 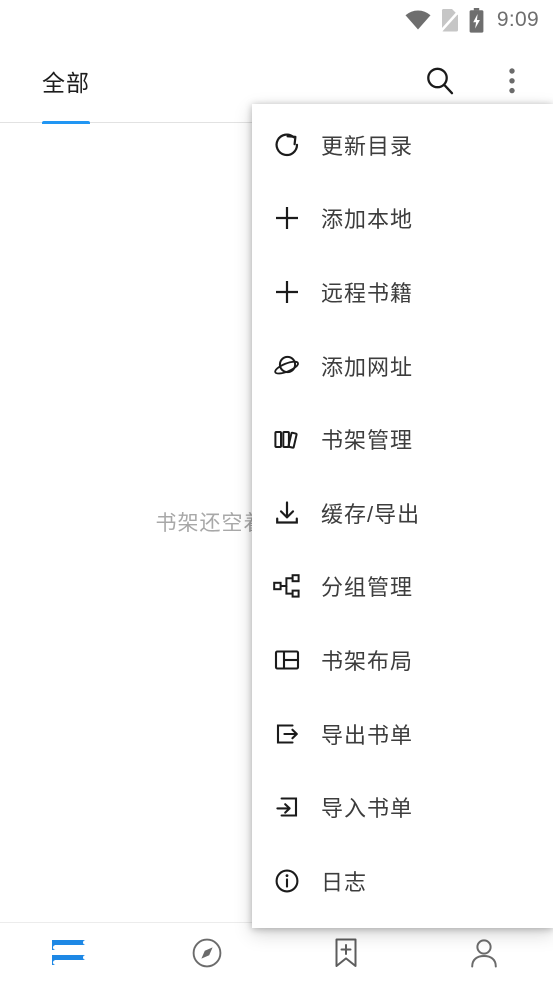 What do you see at coordinates (287, 366) in the screenshot?
I see `planet-icon` at bounding box center [287, 366].